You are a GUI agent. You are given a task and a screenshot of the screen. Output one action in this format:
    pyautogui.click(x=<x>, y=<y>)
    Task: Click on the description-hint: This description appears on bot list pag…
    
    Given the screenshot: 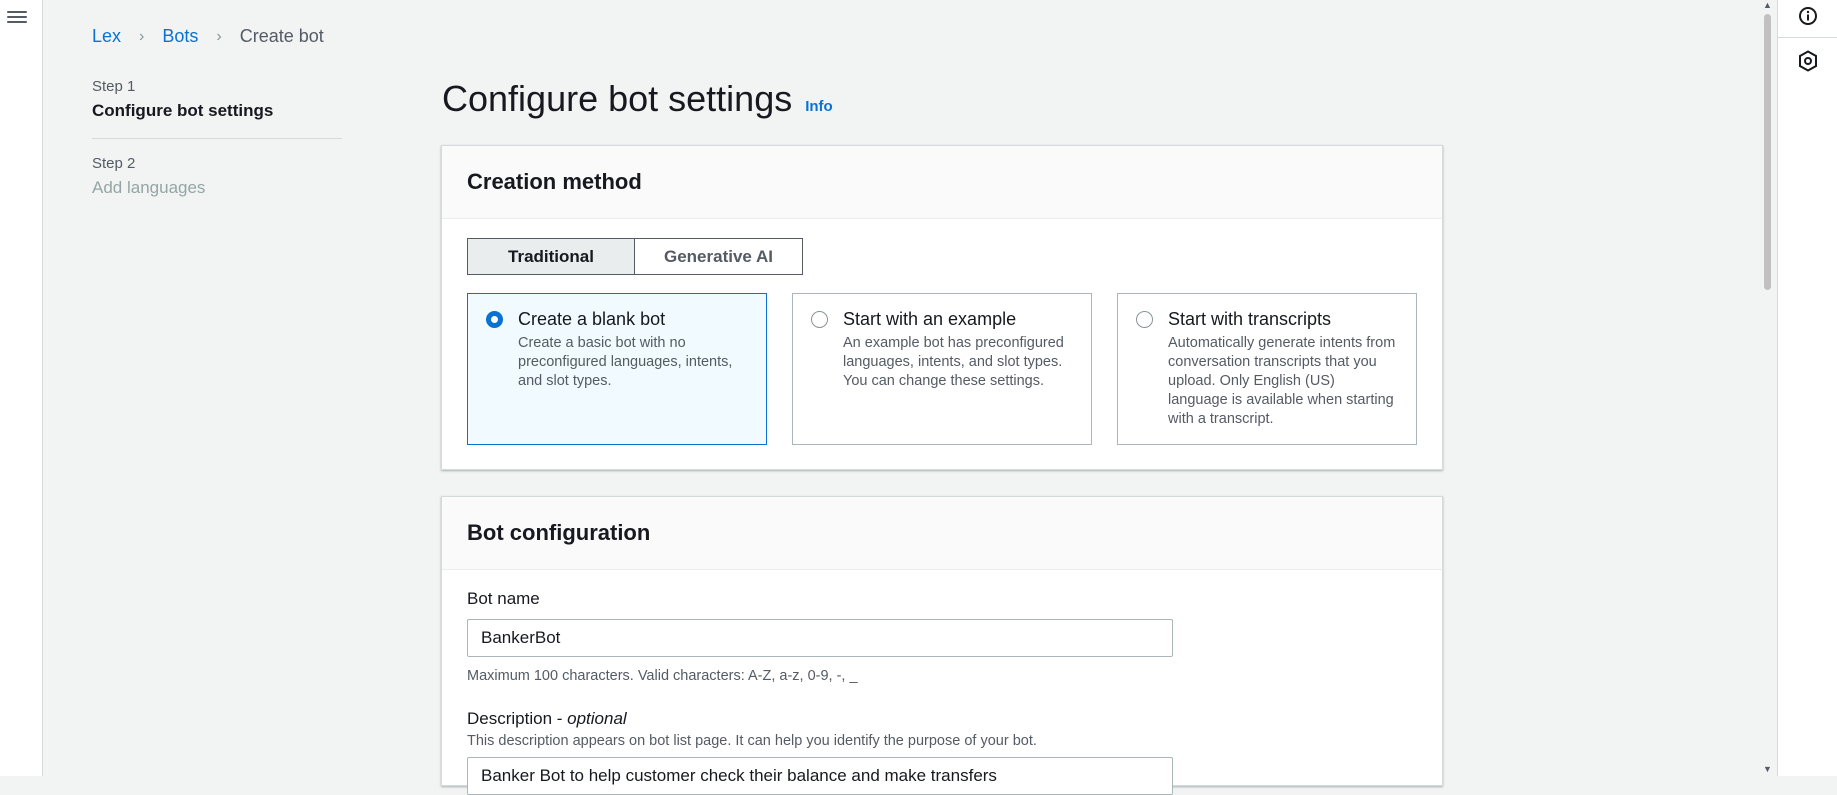 What is the action you would take?
    pyautogui.click(x=752, y=741)
    